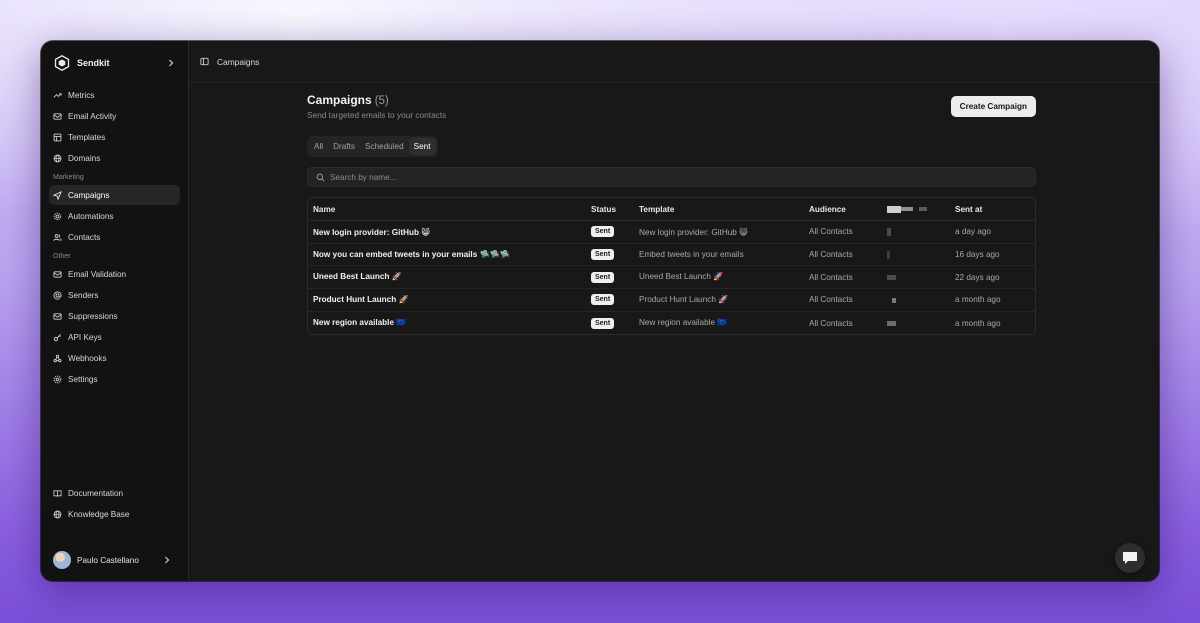  What do you see at coordinates (57, 216) in the screenshot?
I see `gear-cog-icon` at bounding box center [57, 216].